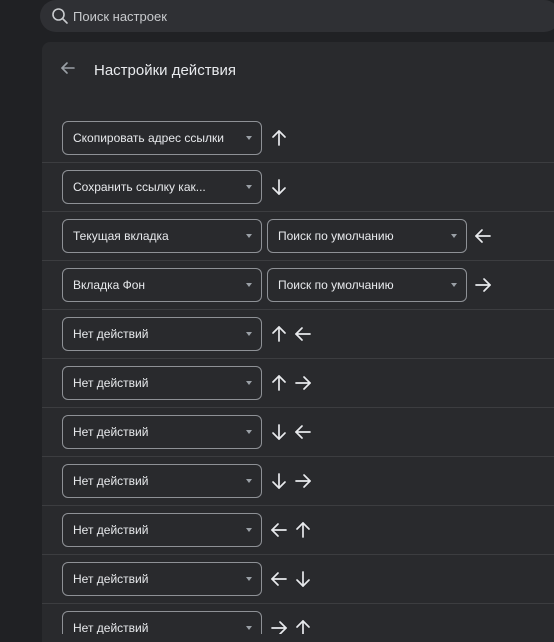 The width and height of the screenshot is (554, 642). I want to click on gesture-row: Вкладка Фон Поиск по умолчанию, so click(298, 284).